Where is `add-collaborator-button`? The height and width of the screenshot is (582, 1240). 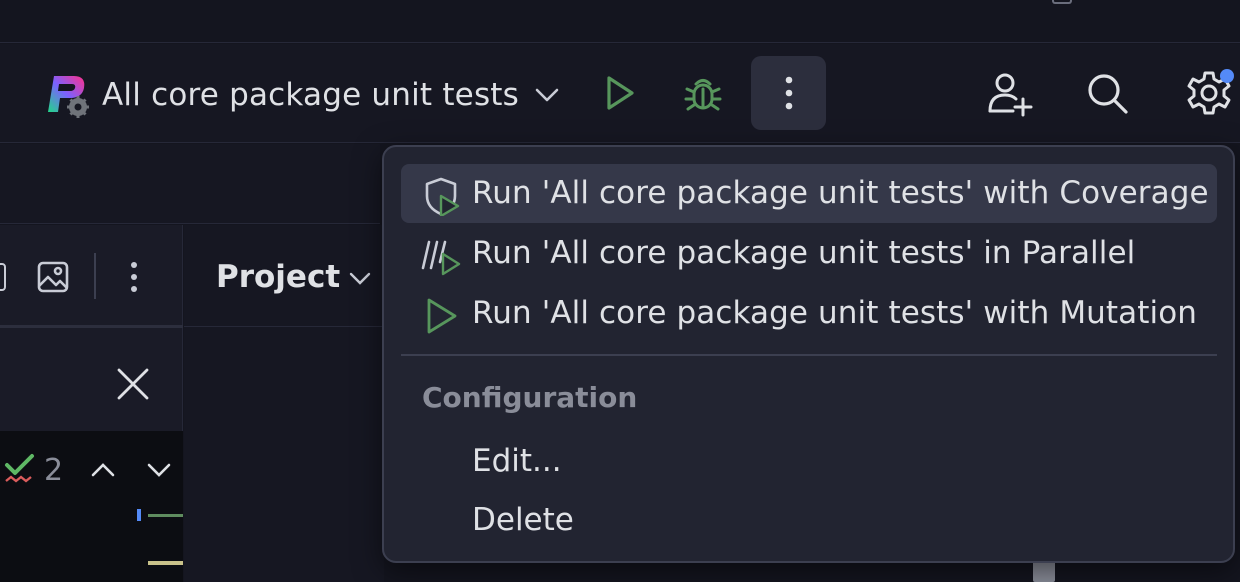 add-collaborator-button is located at coordinates (1009, 93).